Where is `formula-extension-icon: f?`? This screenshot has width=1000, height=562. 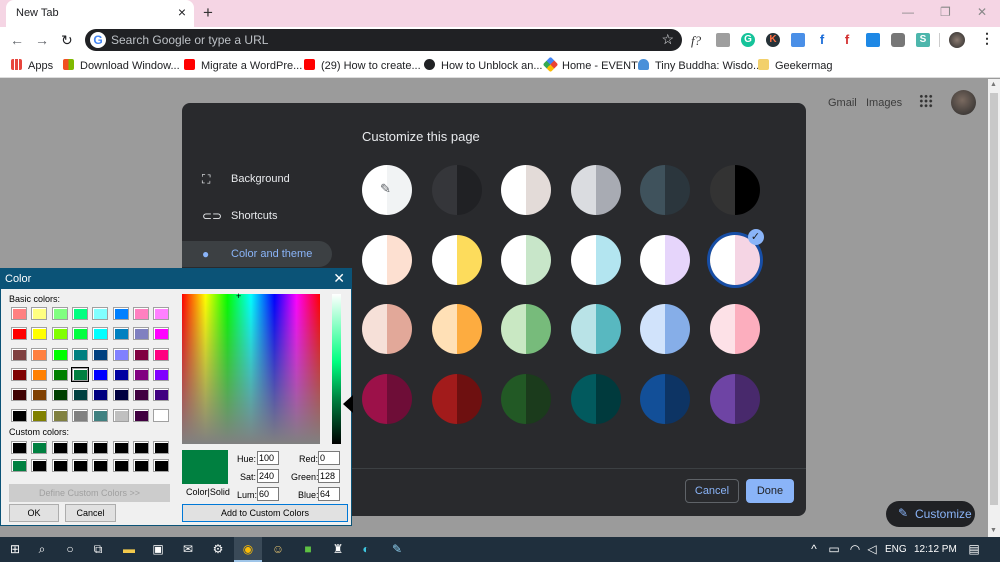 formula-extension-icon: f? is located at coordinates (696, 41).